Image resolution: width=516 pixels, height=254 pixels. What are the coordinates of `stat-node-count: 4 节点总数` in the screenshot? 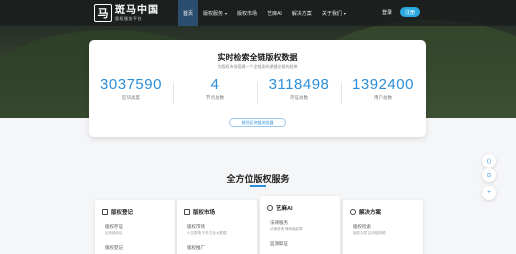 It's located at (215, 89).